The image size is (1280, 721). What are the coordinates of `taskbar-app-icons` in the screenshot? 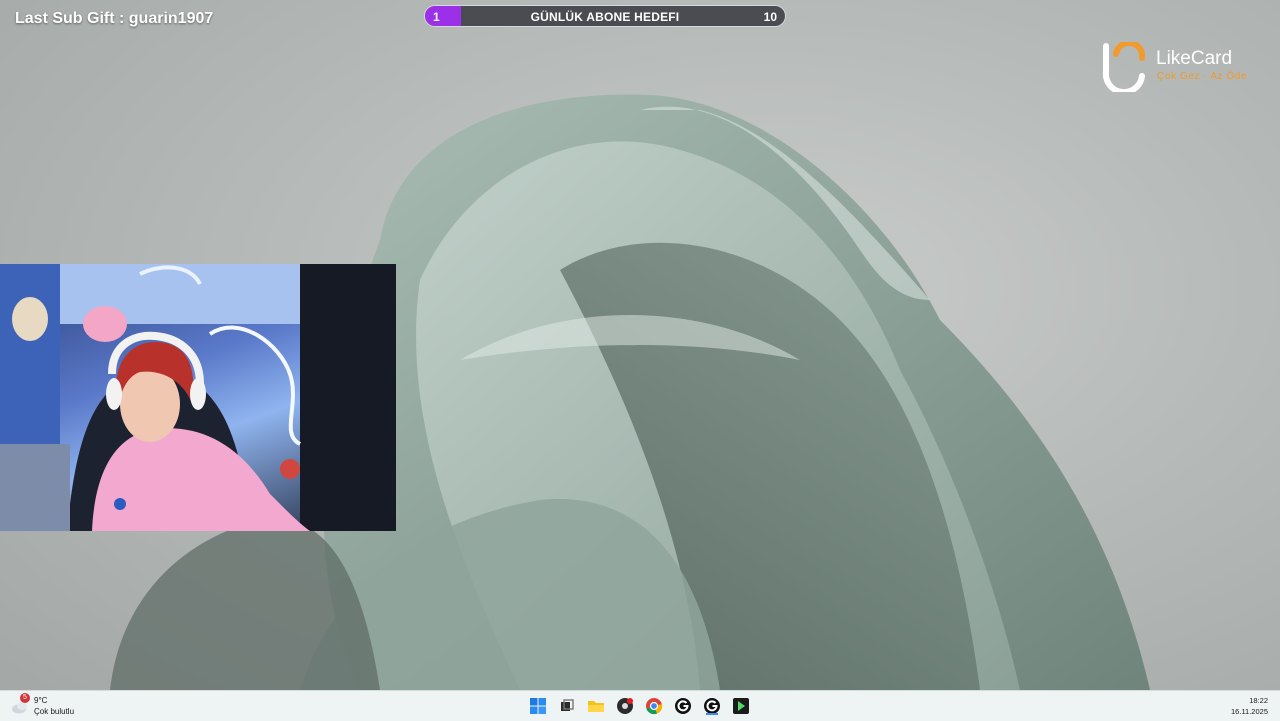 It's located at (639, 706).